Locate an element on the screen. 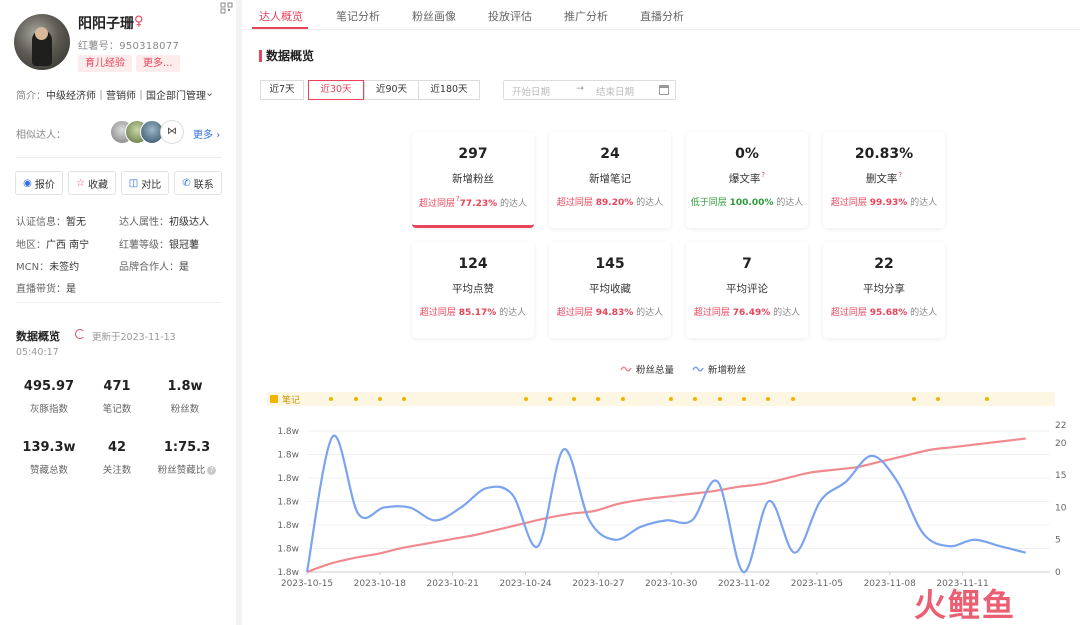 The height and width of the screenshot is (625, 1080). chevron-right-icon: › is located at coordinates (218, 135).